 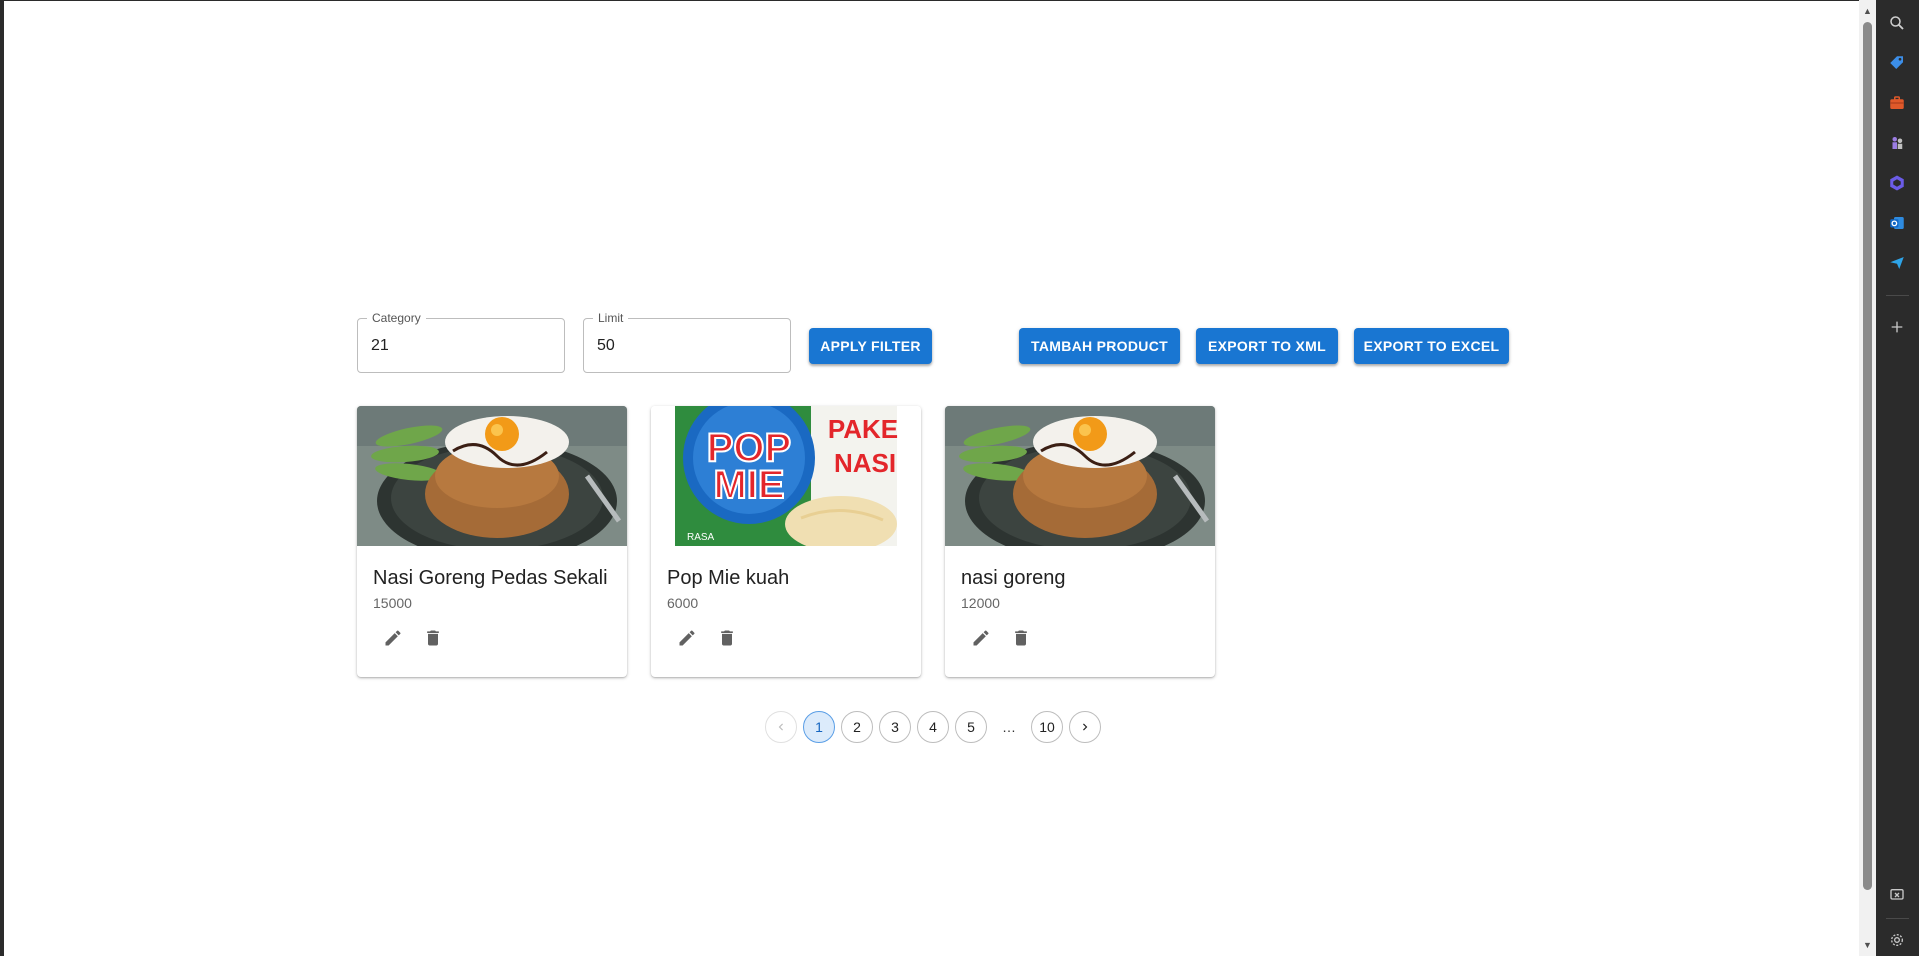 I want to click on product-card: POP MIE PAKE NASI RASA Pop Mie kuah 6000, so click(x=786, y=541).